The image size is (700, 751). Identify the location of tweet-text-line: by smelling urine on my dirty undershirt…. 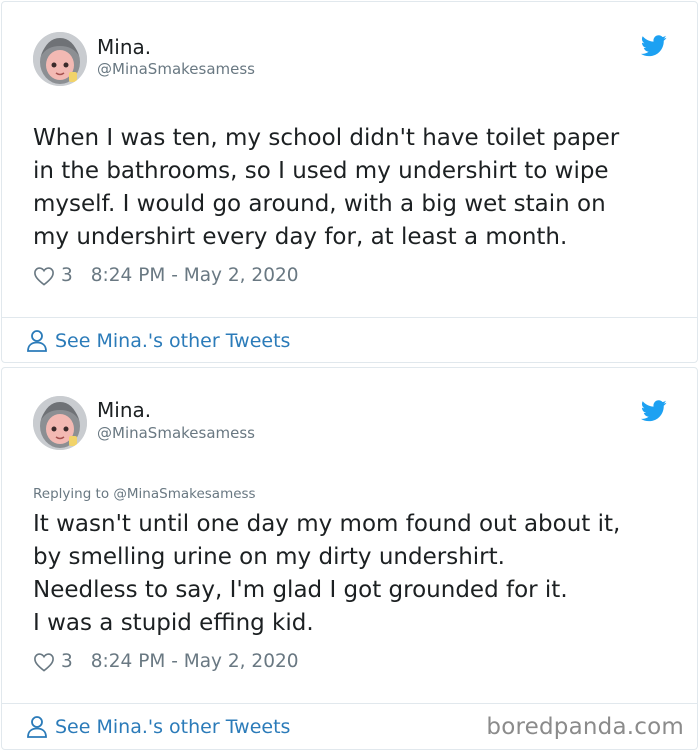
(269, 557).